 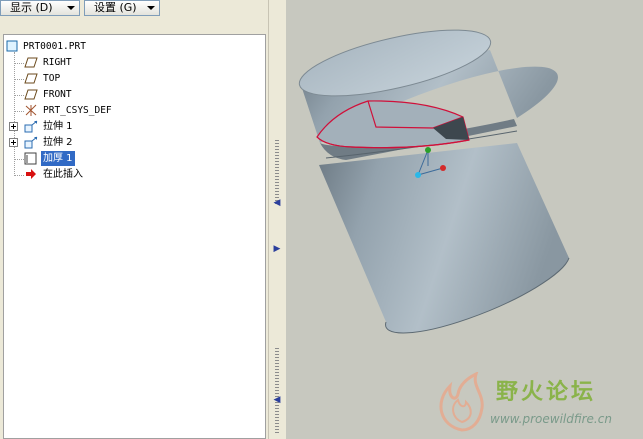 I want to click on tree-item-front: FRONT, so click(x=104, y=94).